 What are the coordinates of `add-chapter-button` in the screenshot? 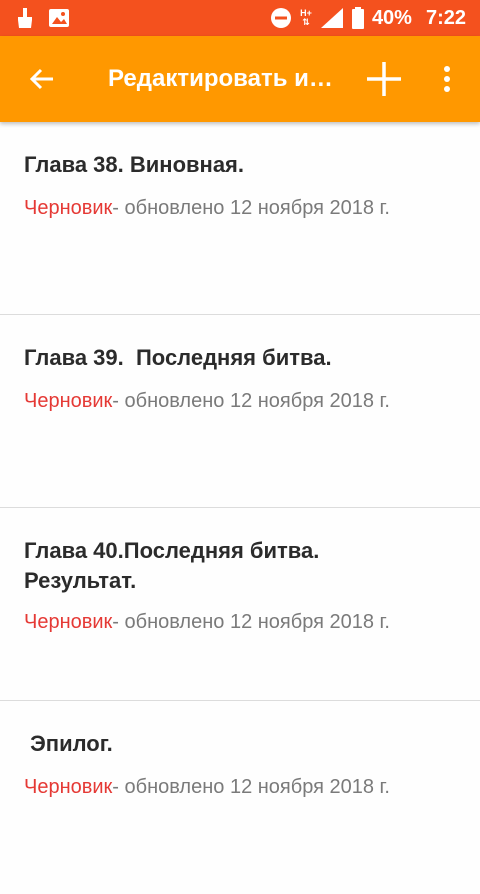 It's located at (384, 79).